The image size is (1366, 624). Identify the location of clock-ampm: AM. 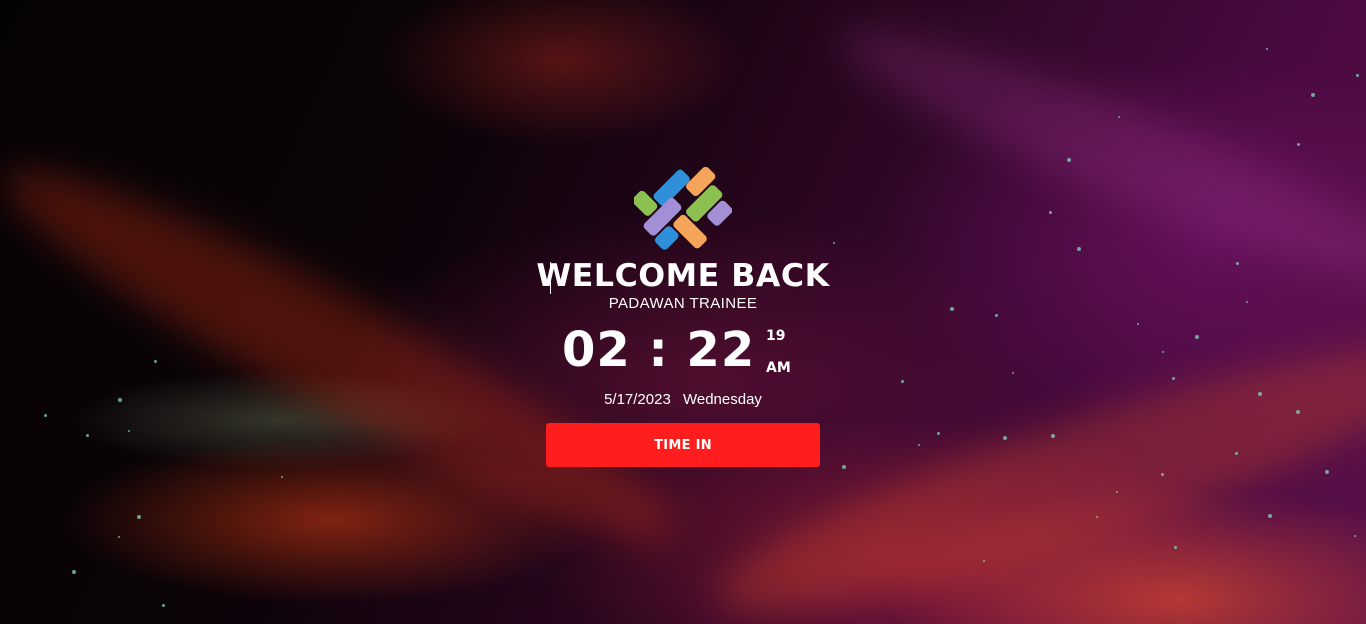
(778, 368).